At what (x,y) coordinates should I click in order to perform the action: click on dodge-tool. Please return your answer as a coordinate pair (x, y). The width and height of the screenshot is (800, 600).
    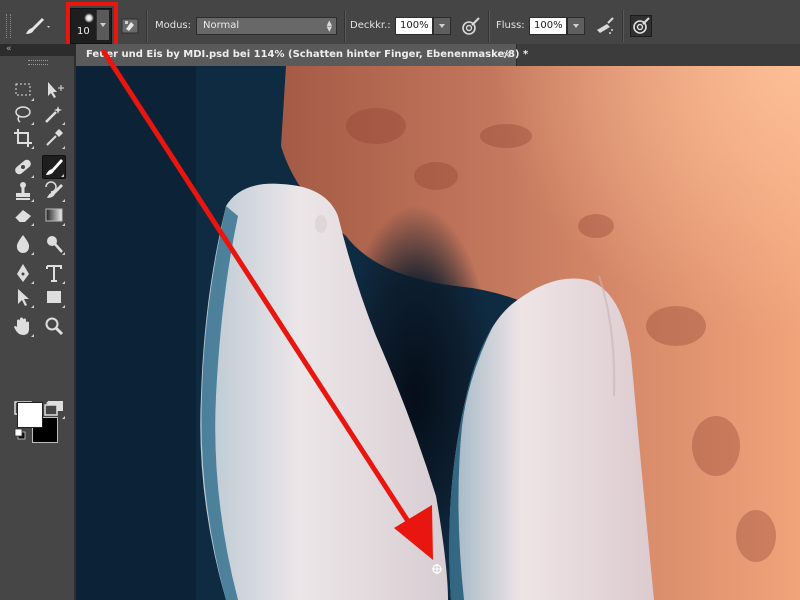
    Looking at the image, I should click on (54, 244).